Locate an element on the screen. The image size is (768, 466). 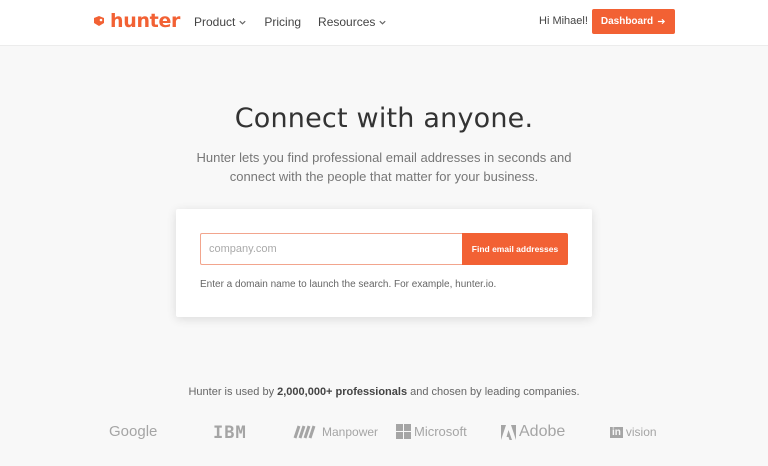
dashboard-button-label: Dashboard is located at coordinates (627, 21).